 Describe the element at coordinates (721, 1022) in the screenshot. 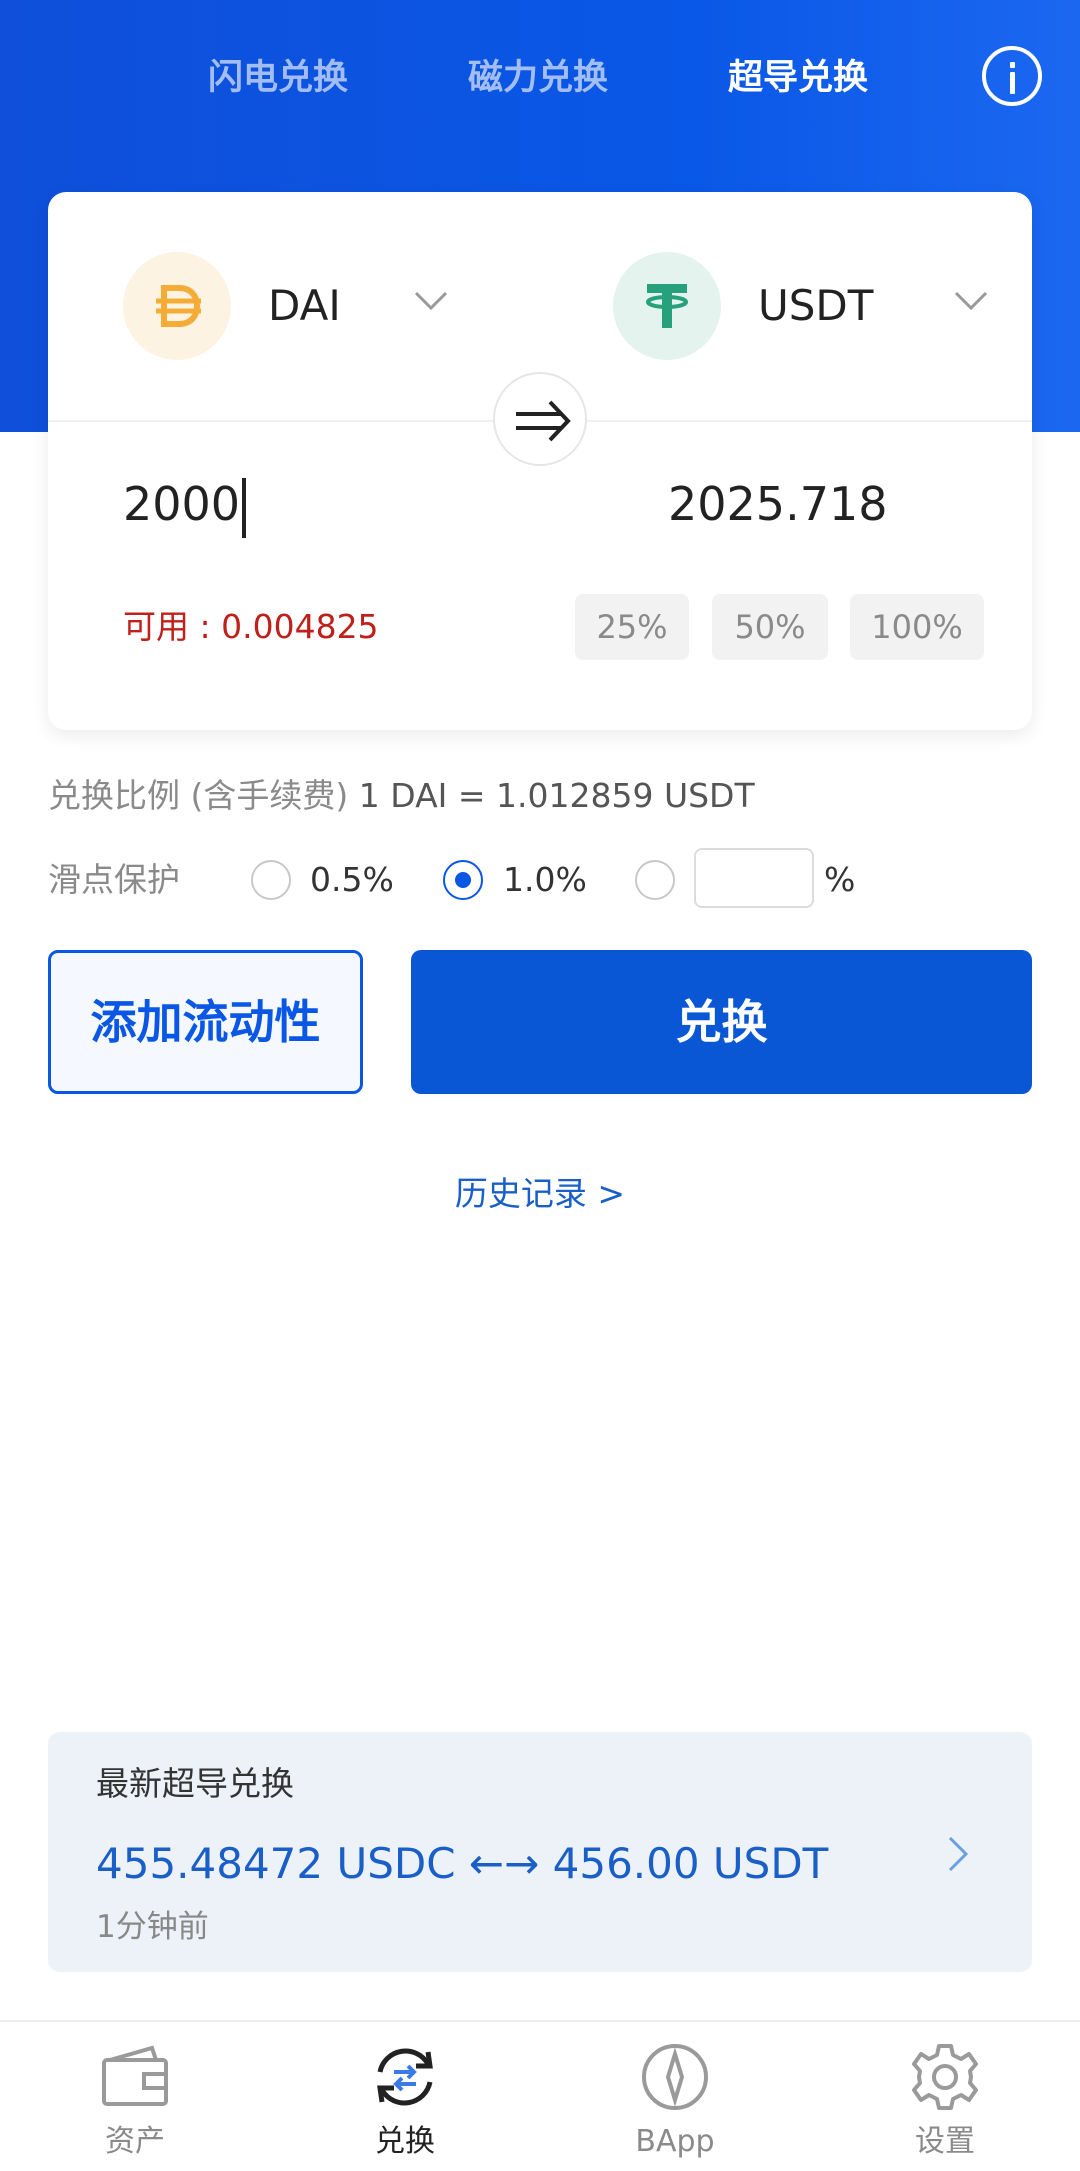

I see `swap-button: 兑换` at that location.